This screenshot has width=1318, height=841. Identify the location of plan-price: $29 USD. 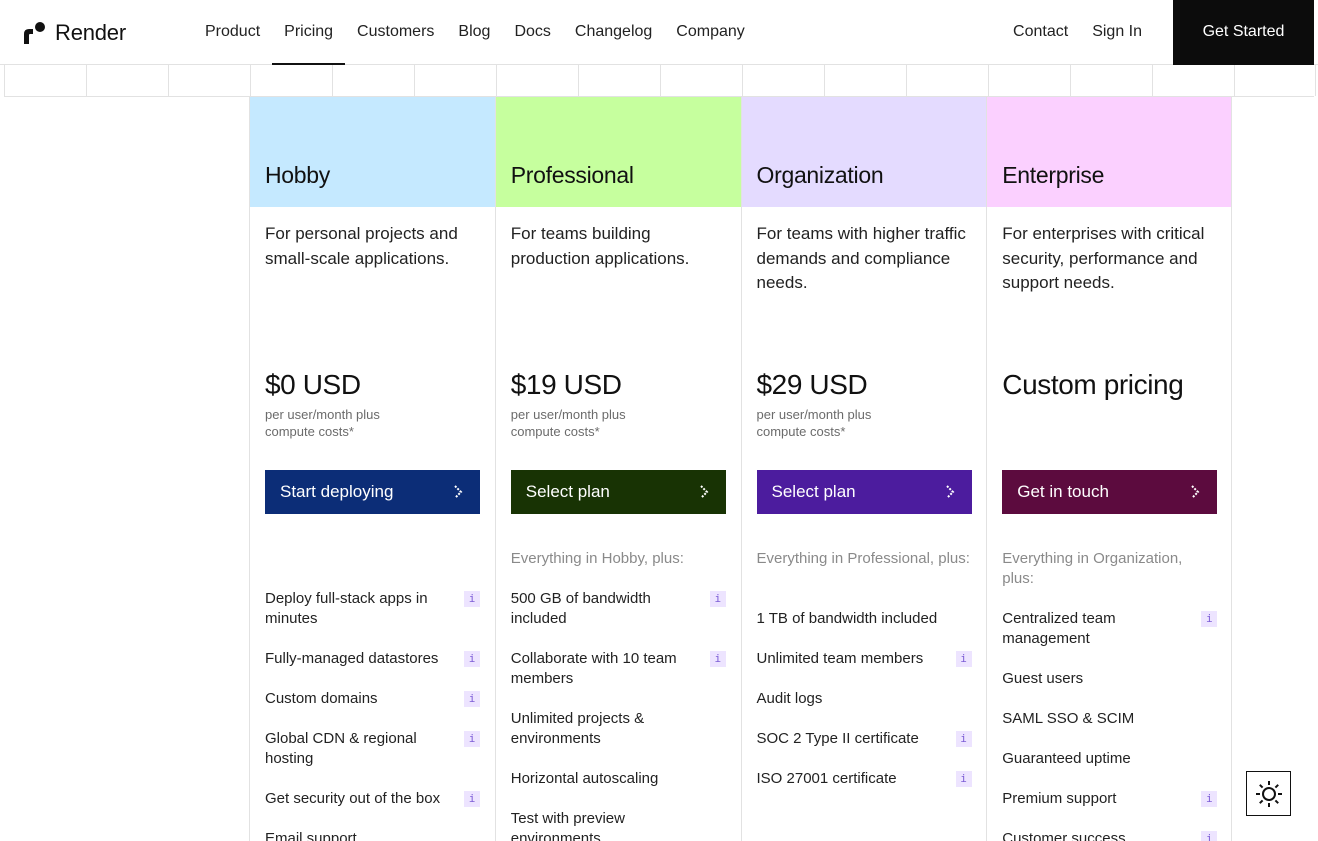
(812, 384).